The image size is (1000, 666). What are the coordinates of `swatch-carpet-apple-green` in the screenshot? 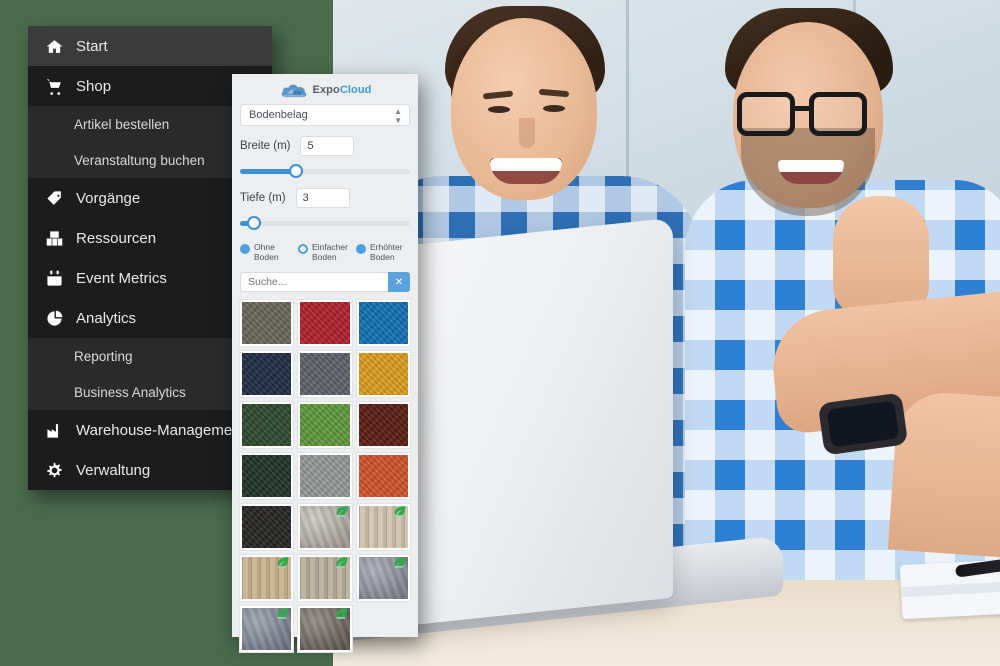 It's located at (325, 425).